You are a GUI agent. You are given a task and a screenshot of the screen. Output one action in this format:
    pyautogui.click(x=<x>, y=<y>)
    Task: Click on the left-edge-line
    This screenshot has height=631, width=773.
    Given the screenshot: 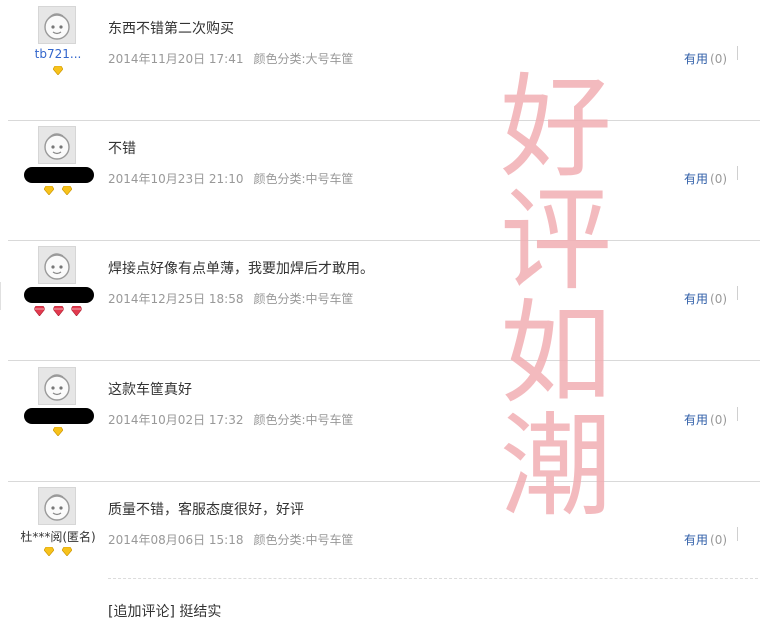 What is the action you would take?
    pyautogui.click(x=0, y=296)
    